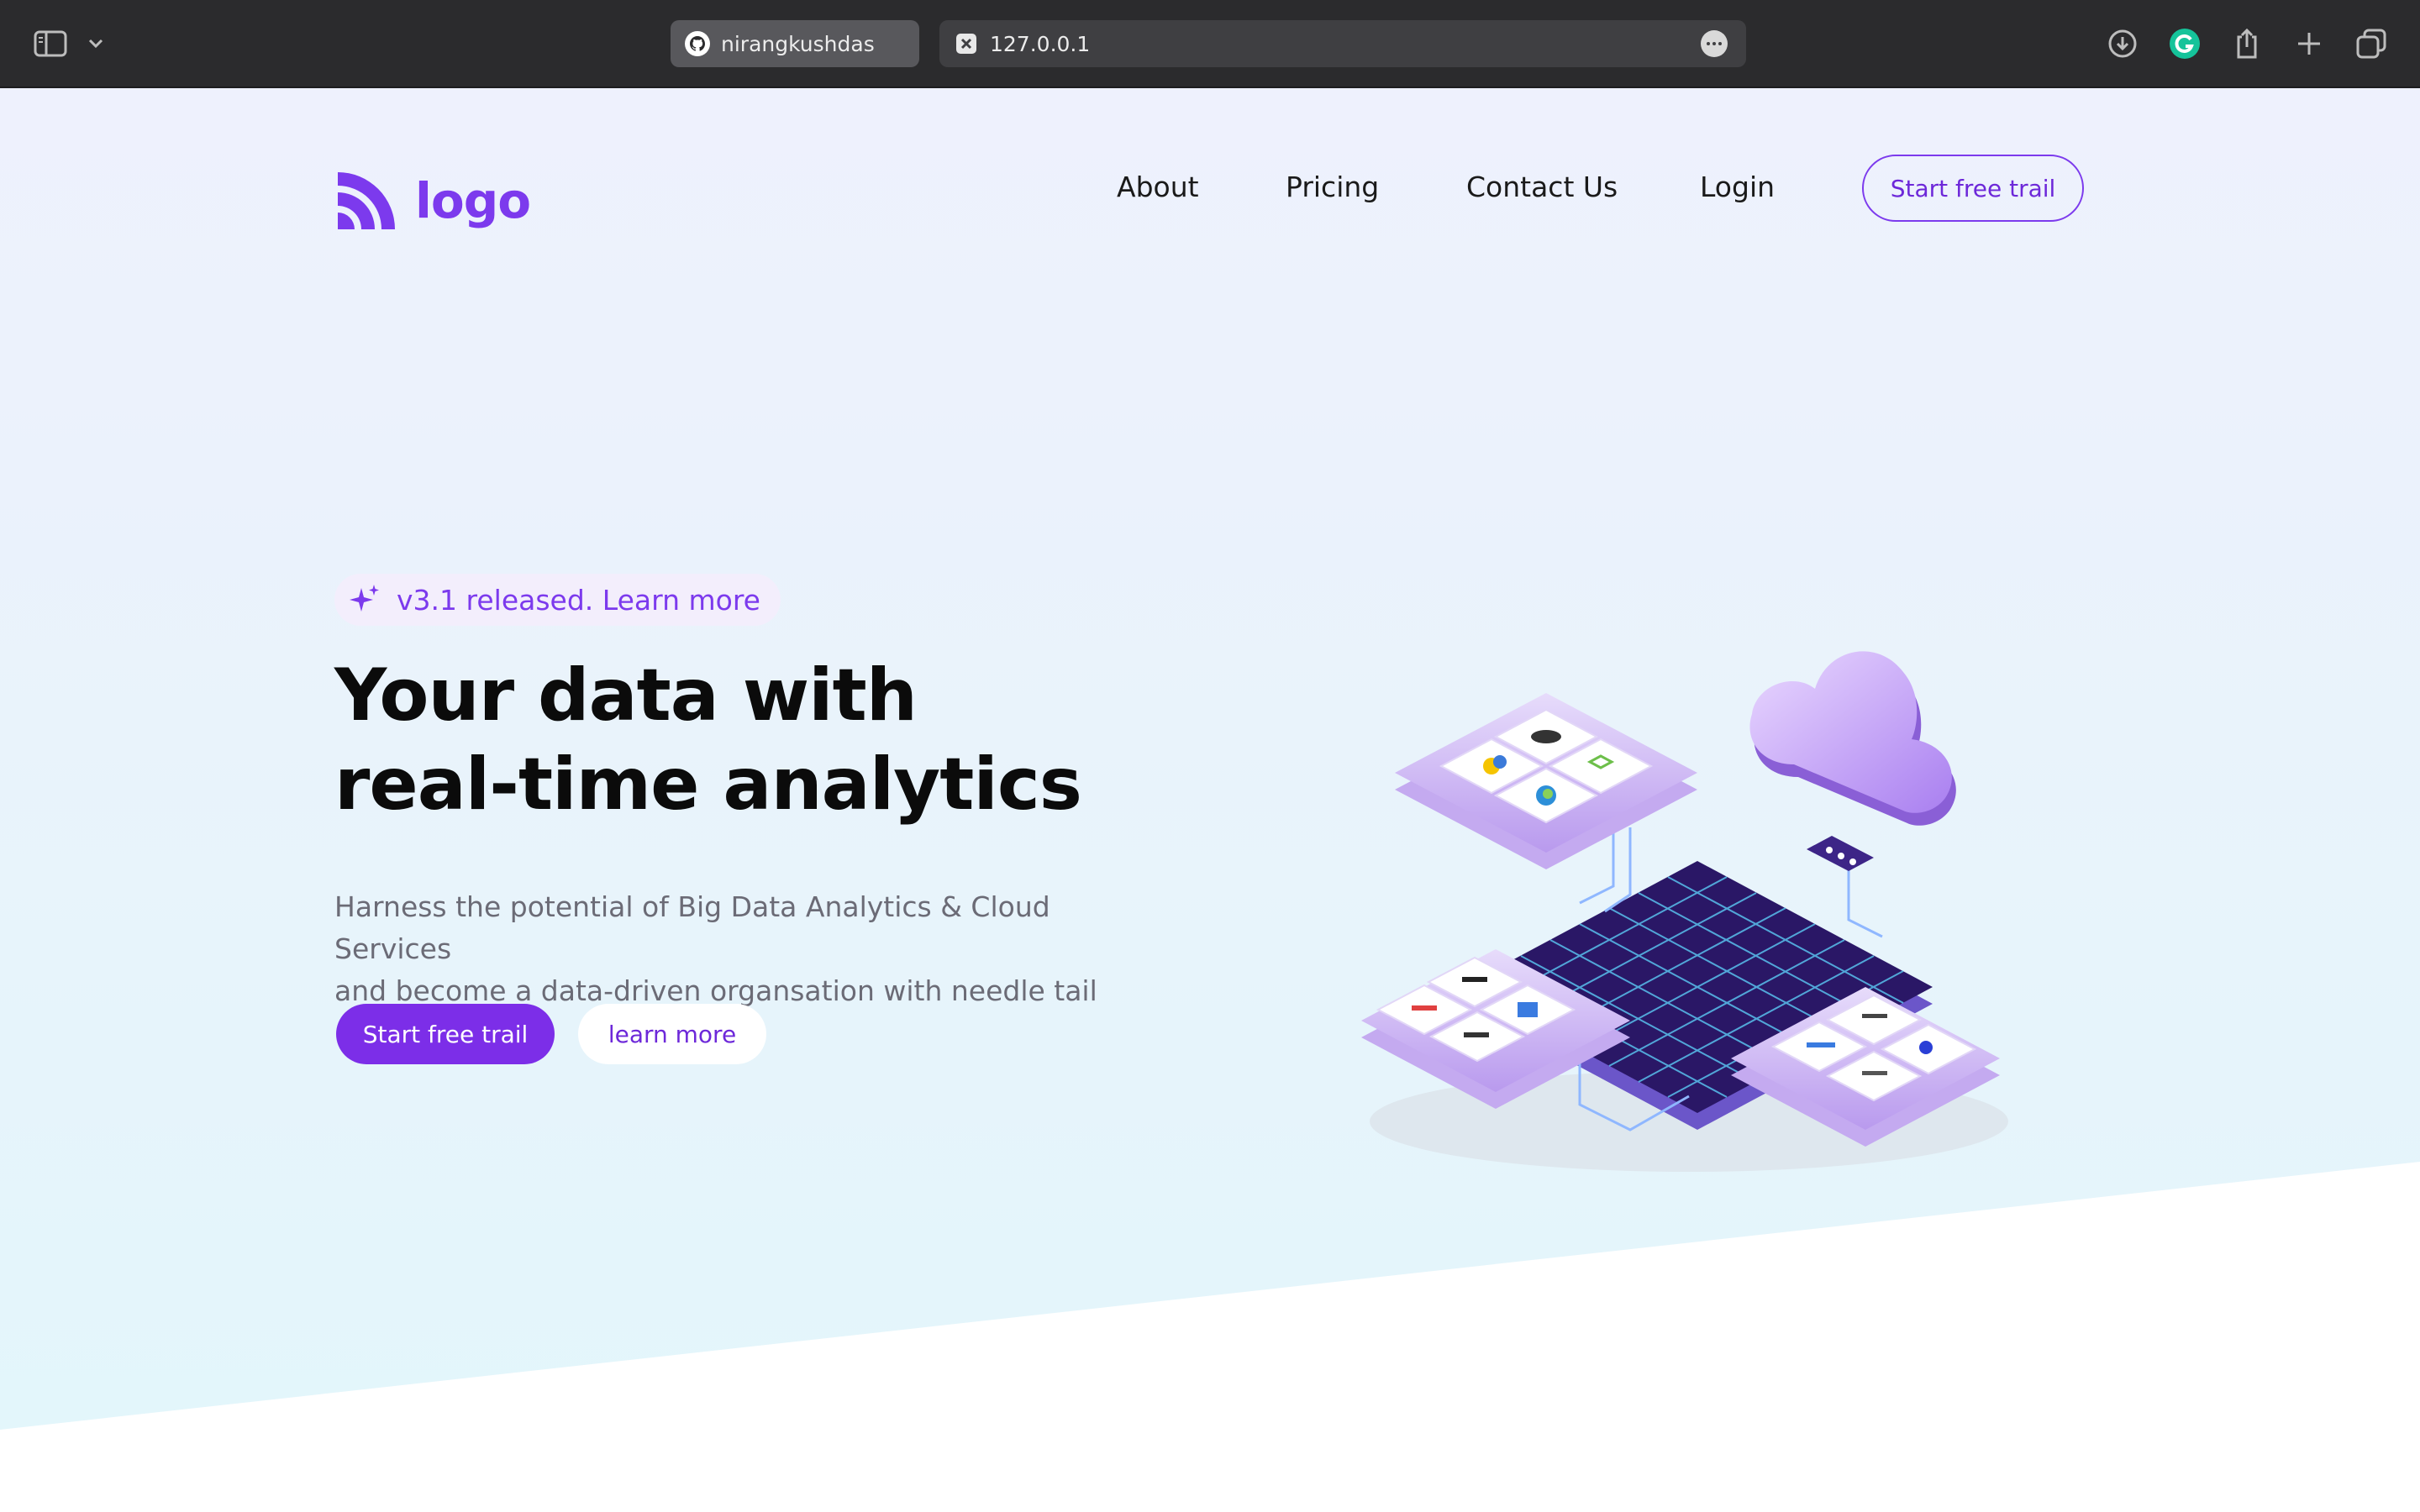 This screenshot has width=2420, height=1512. Describe the element at coordinates (96, 43) in the screenshot. I see `chevron-down-icon` at that location.